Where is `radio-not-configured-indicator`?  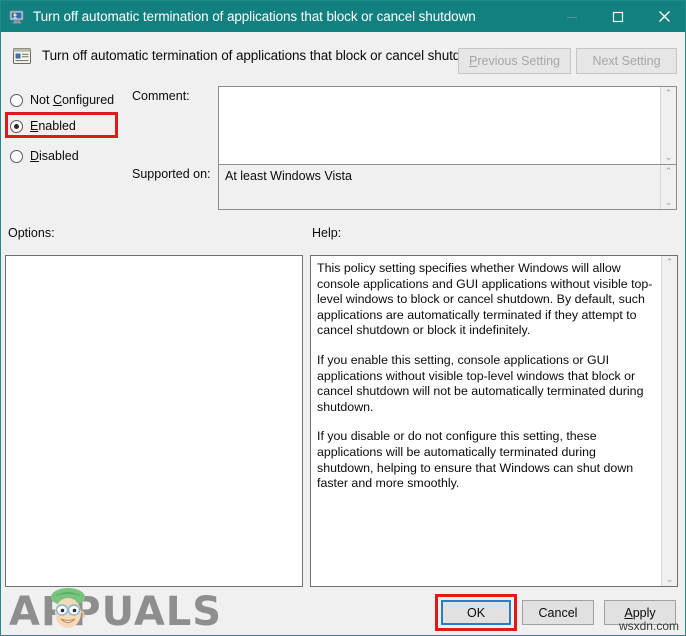 radio-not-configured-indicator is located at coordinates (16, 100).